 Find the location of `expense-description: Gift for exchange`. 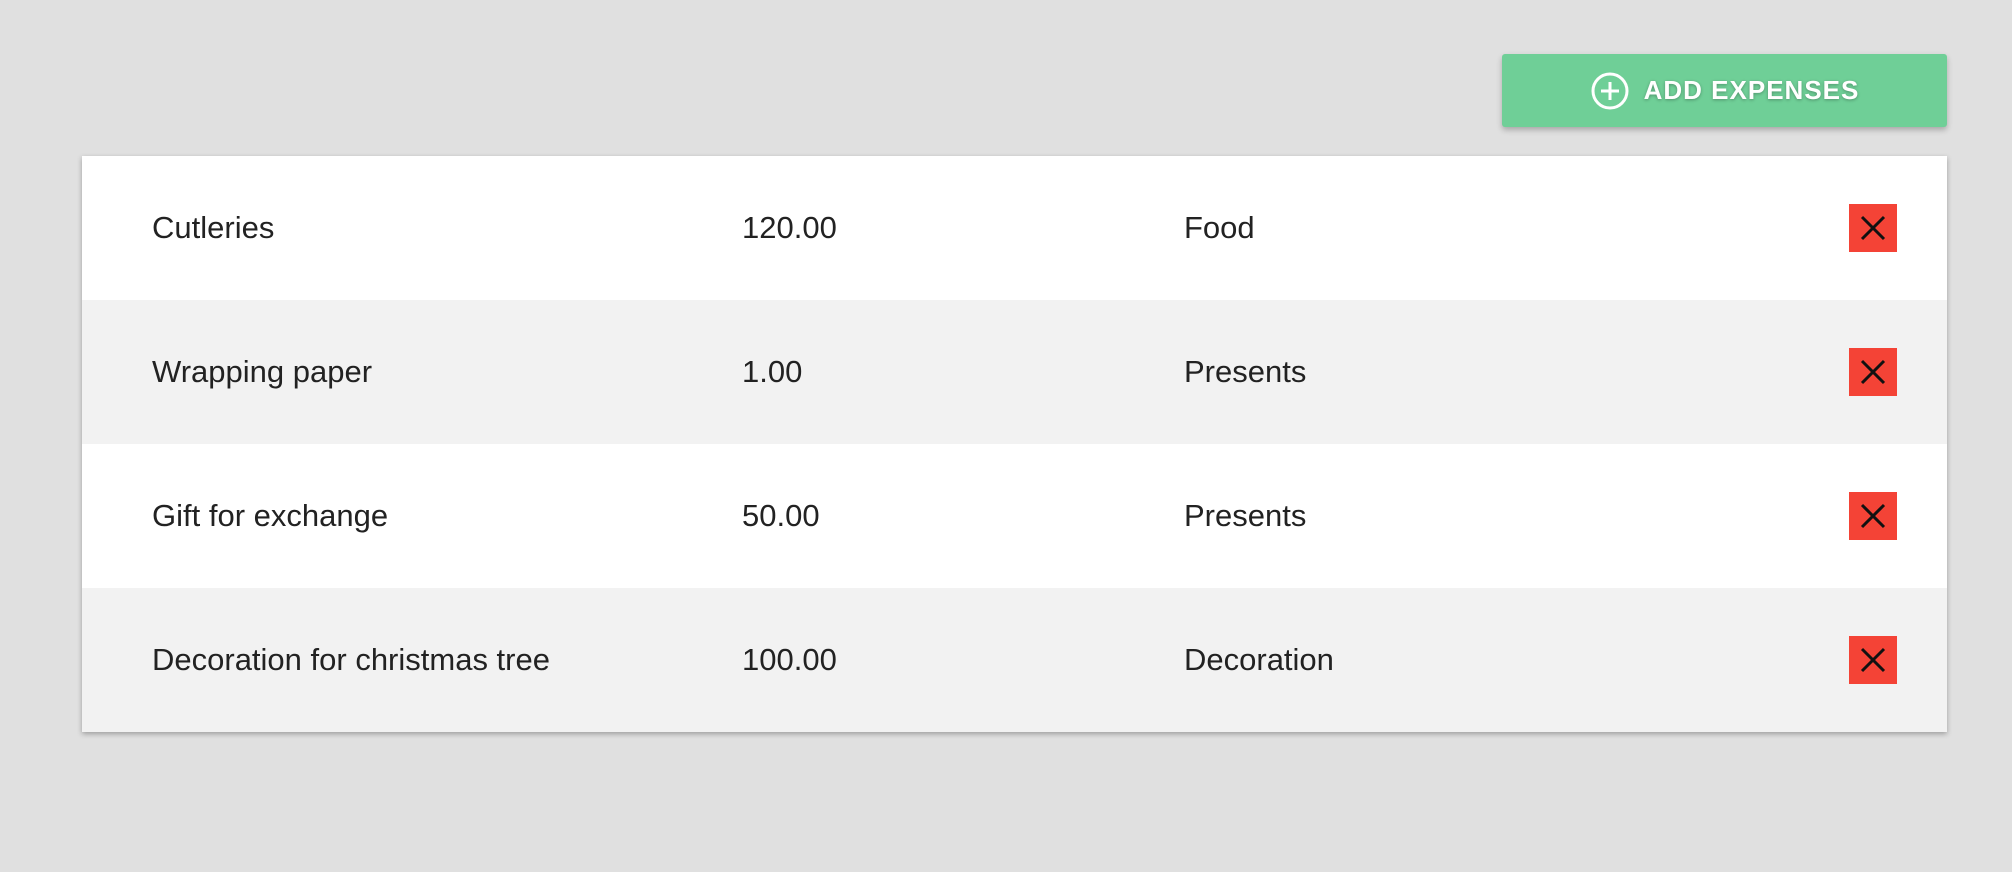

expense-description: Gift for exchange is located at coordinates (270, 515).